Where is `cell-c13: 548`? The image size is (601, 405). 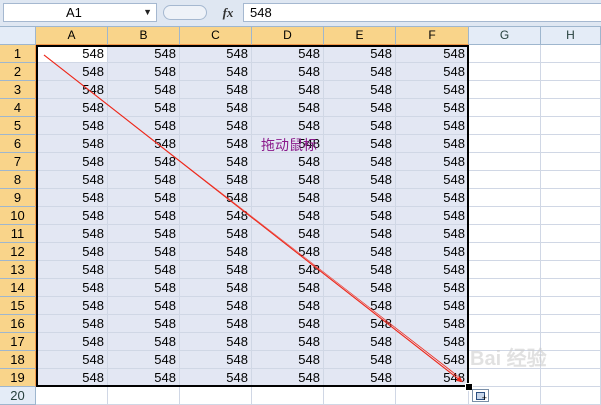
cell-c13: 548 is located at coordinates (216, 270).